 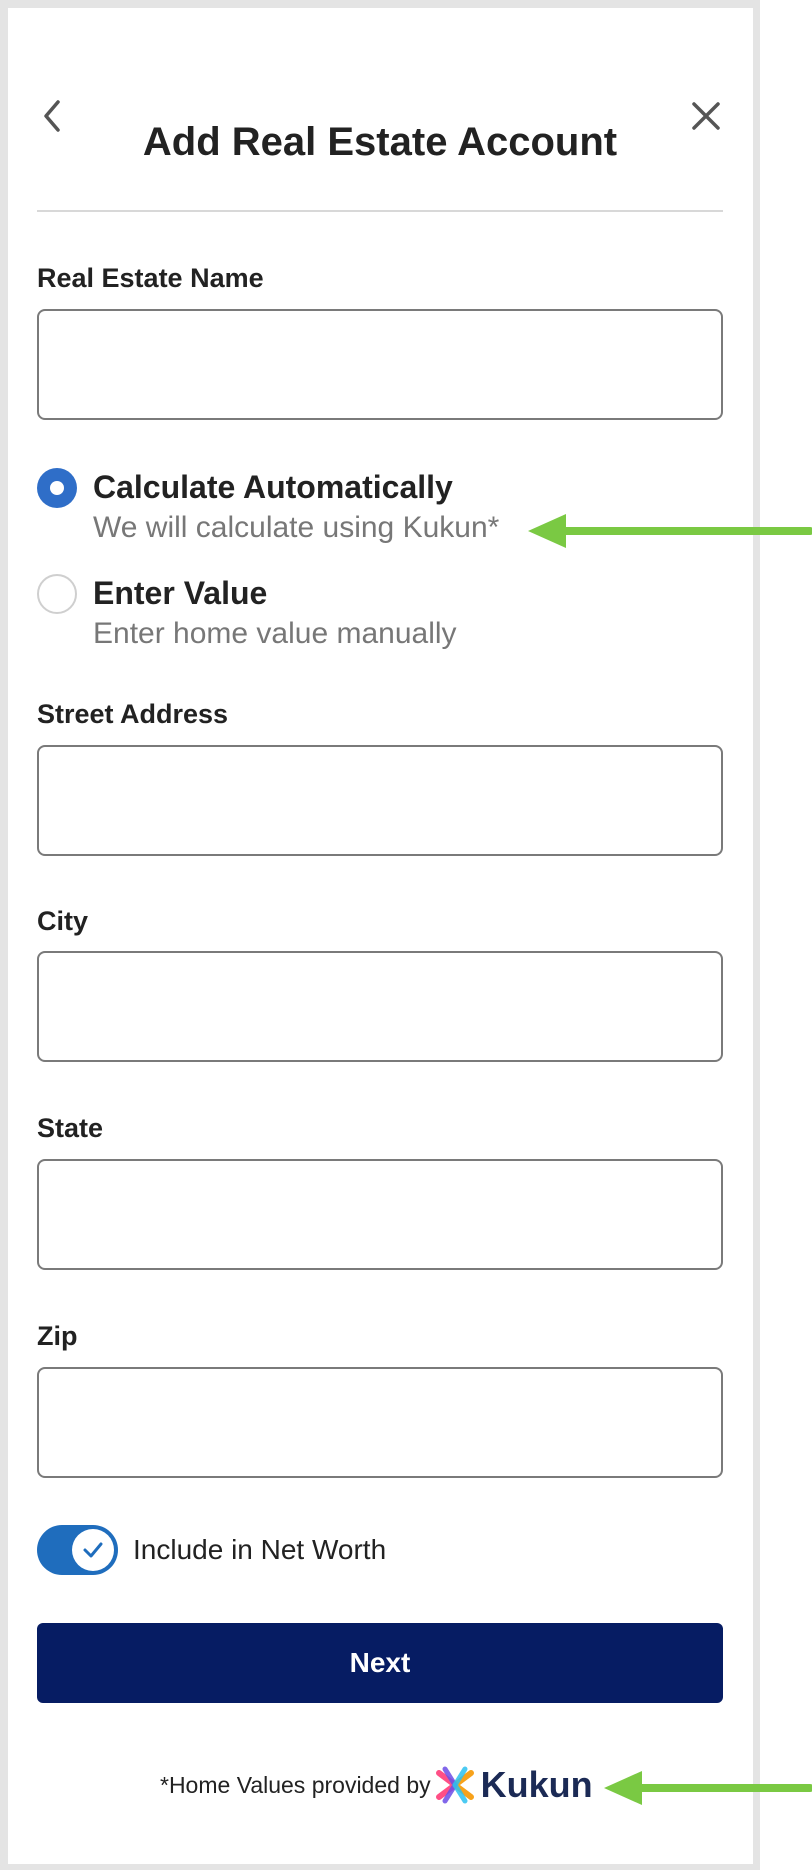 What do you see at coordinates (380, 211) in the screenshot?
I see `header-divider` at bounding box center [380, 211].